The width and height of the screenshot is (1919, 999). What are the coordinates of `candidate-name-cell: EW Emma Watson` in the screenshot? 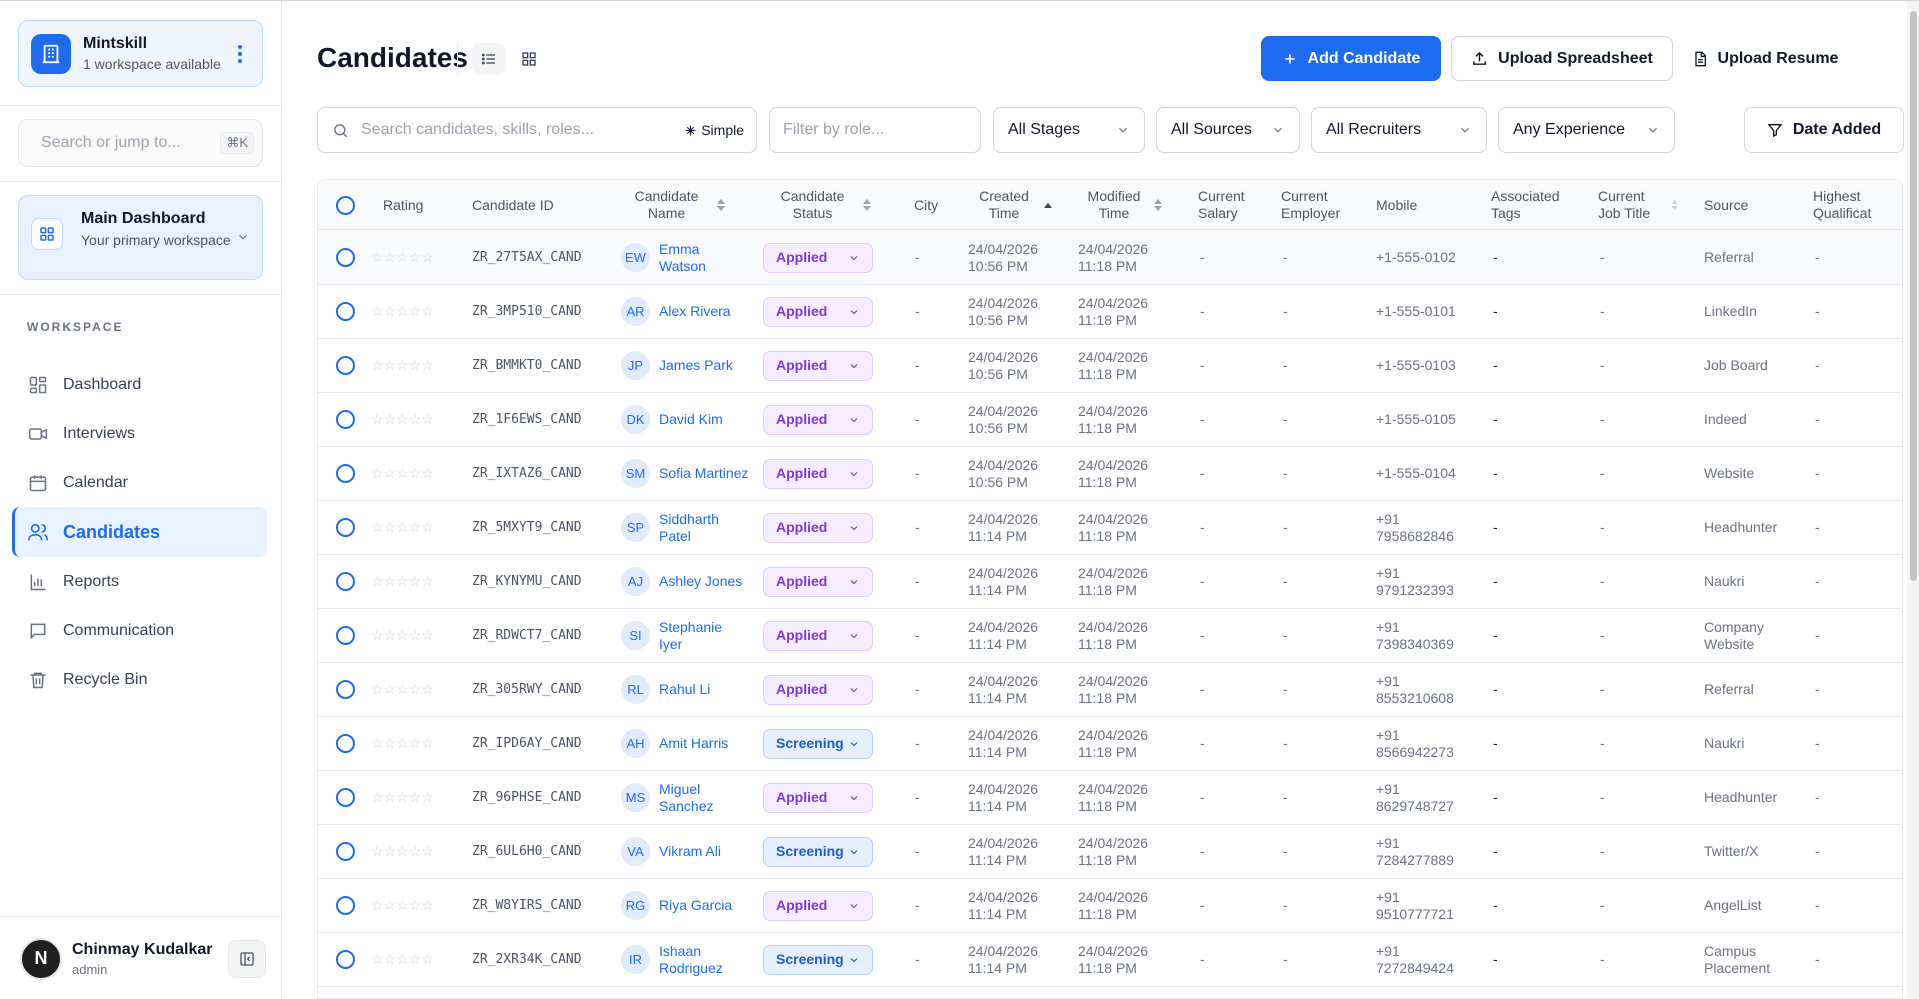 It's located at (691, 257).